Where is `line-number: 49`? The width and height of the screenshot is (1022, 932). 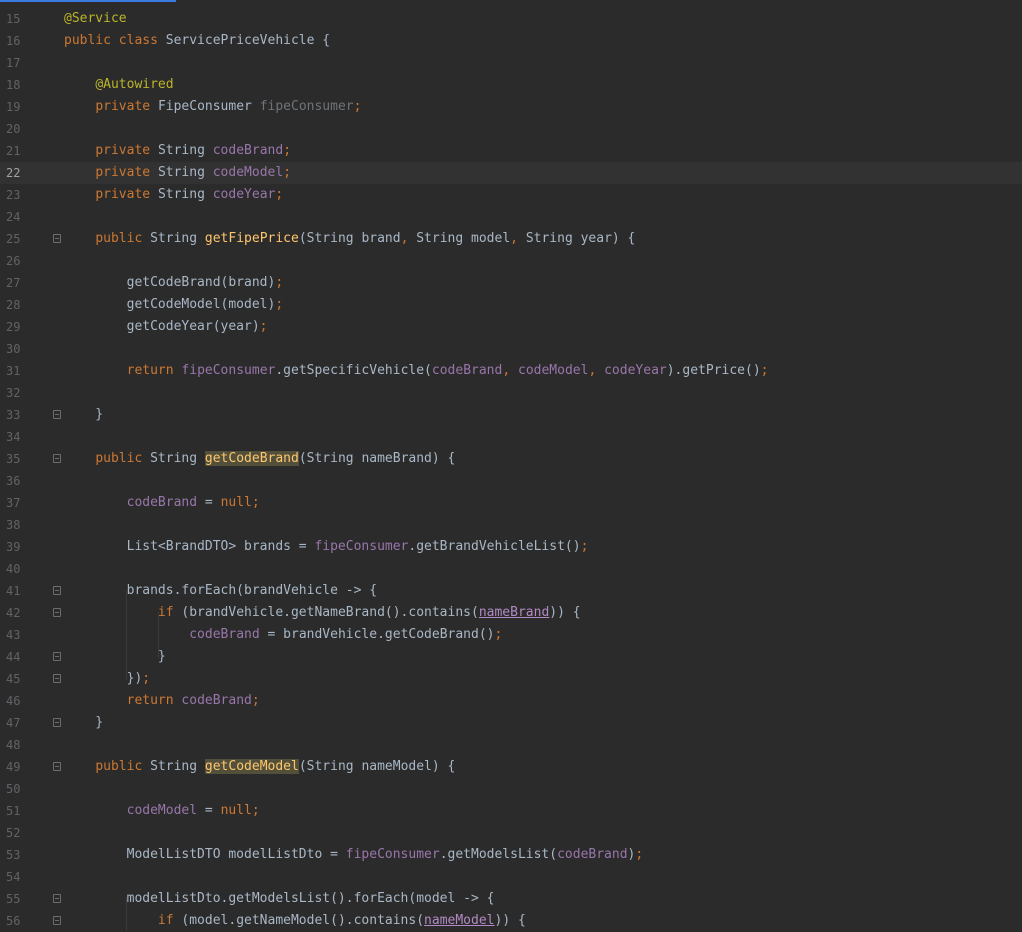
line-number: 49 is located at coordinates (13, 767).